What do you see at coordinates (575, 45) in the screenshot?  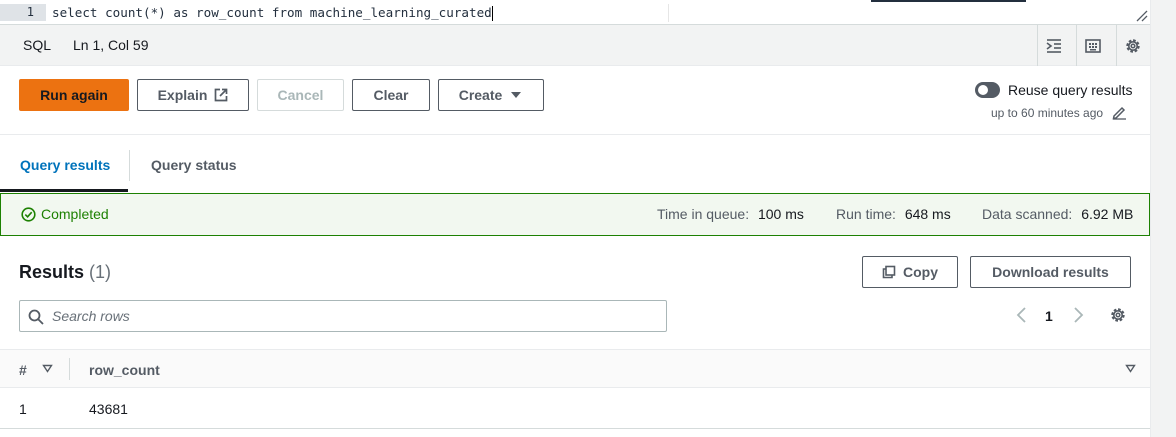 I see `editor-status-bar: SQL Ln 1, Col 59` at bounding box center [575, 45].